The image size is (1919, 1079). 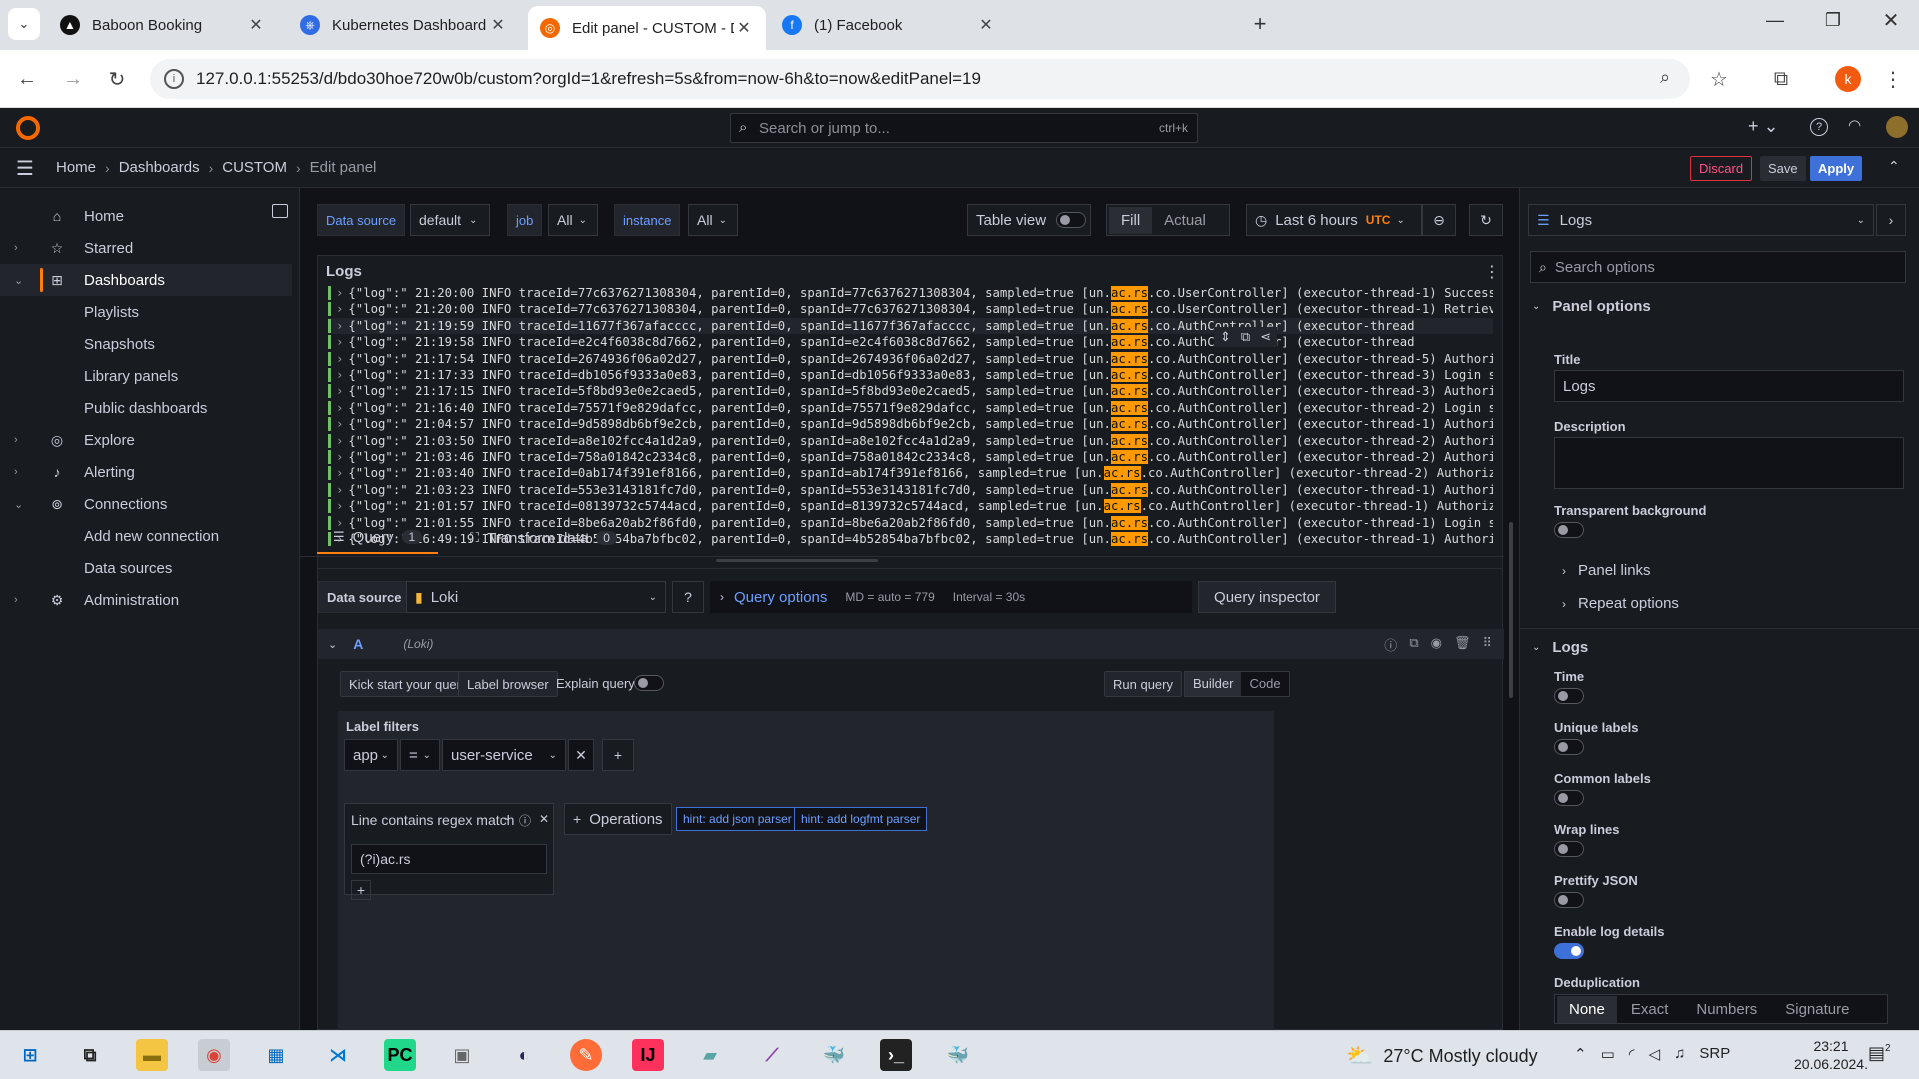 I want to click on query-ref-id: A, so click(x=358, y=644).